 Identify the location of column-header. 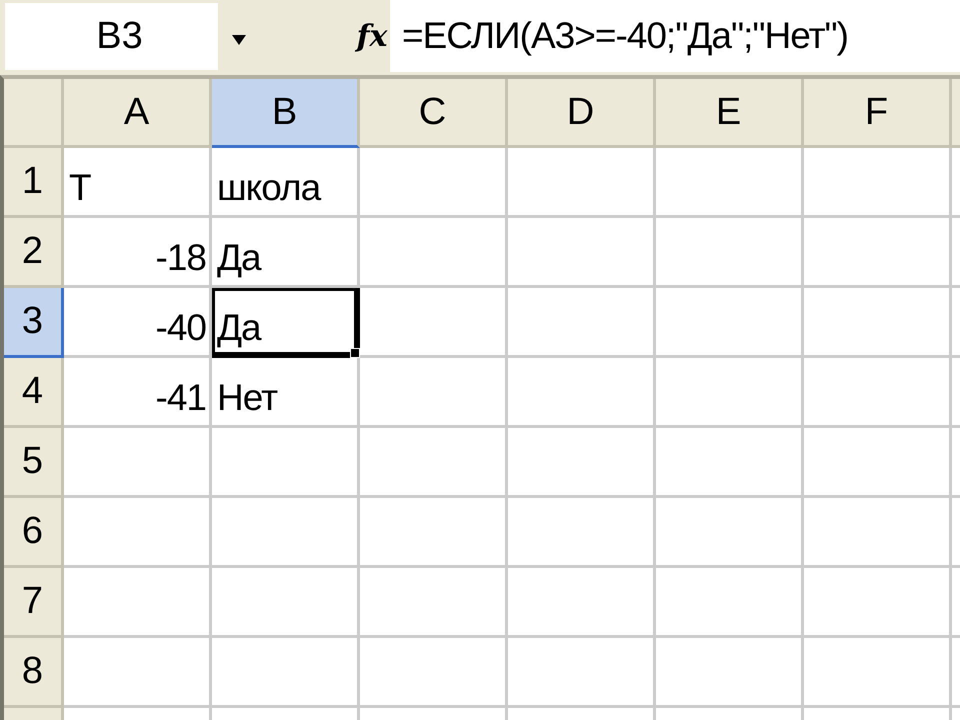
(956, 113).